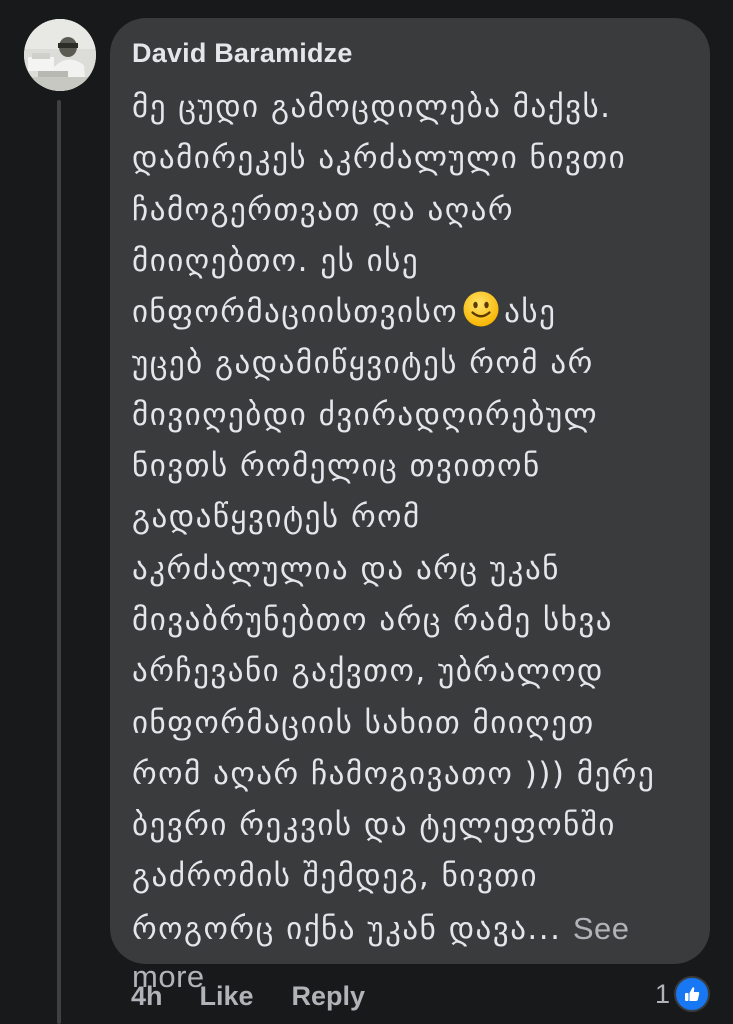 This screenshot has height=1024, width=733. What do you see at coordinates (601, 928) in the screenshot?
I see `see-more-link: See` at bounding box center [601, 928].